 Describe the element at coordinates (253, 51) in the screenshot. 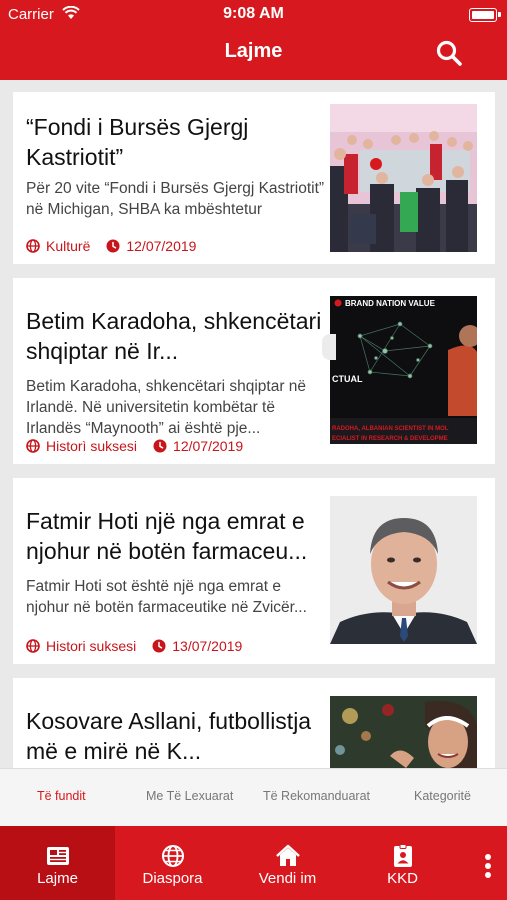

I see `page-title: Lajme` at that location.